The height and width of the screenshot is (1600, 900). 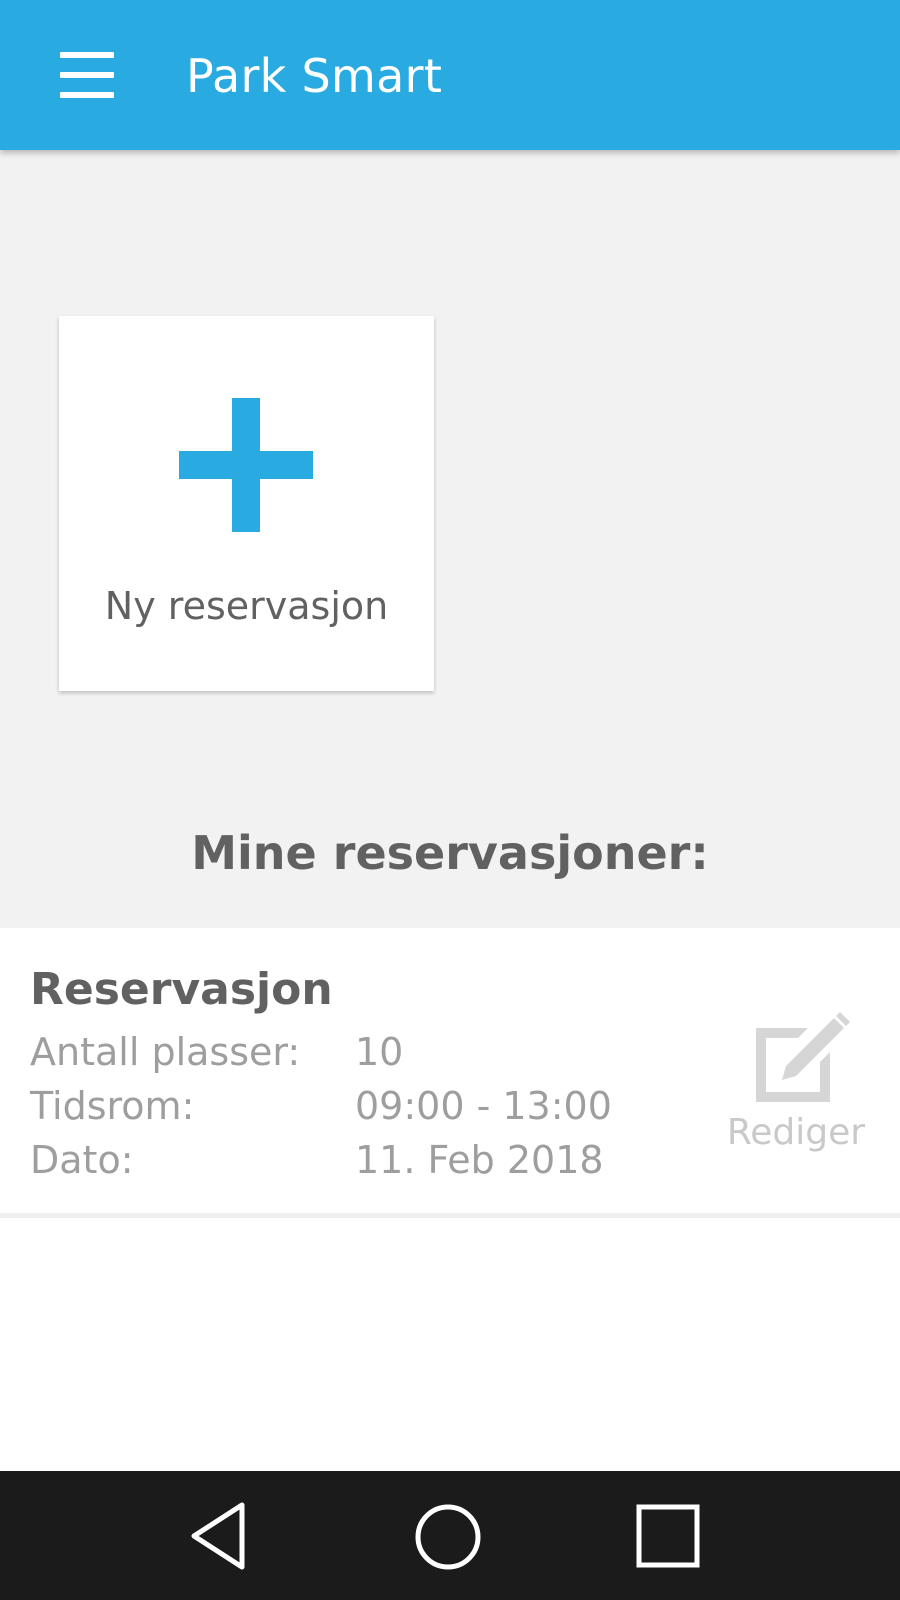 What do you see at coordinates (246, 465) in the screenshot?
I see `plus-icon` at bounding box center [246, 465].